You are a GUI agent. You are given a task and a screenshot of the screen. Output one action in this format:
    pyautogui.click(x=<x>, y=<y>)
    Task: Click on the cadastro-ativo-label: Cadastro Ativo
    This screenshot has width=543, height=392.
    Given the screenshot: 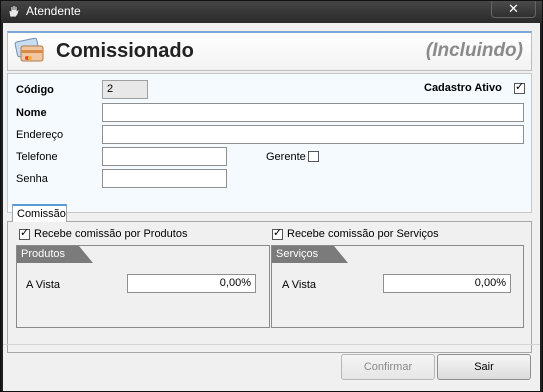 What is the action you would take?
    pyautogui.click(x=463, y=88)
    